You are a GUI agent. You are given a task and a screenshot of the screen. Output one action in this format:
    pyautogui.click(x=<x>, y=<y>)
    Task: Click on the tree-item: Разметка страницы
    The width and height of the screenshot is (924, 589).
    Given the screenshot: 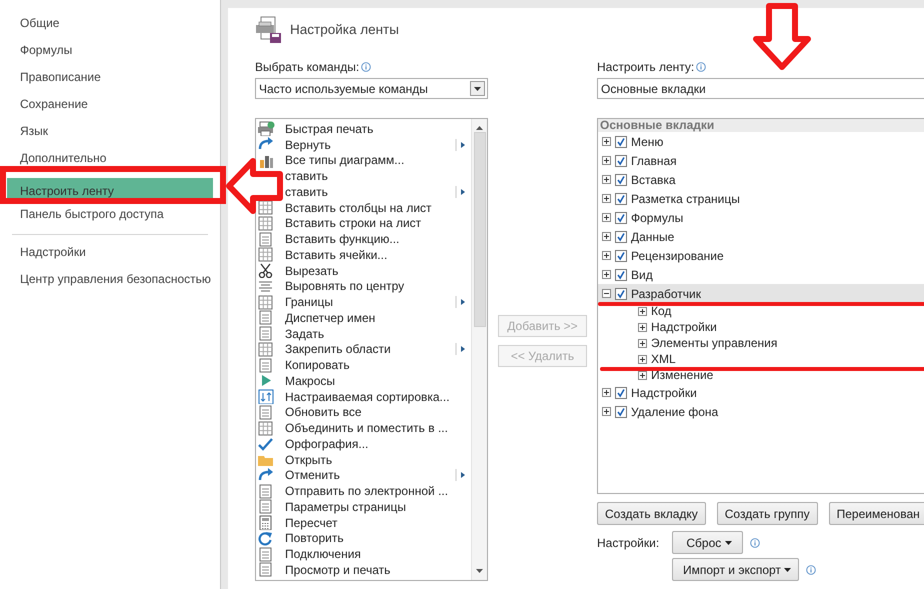 What is the action you would take?
    pyautogui.click(x=685, y=199)
    